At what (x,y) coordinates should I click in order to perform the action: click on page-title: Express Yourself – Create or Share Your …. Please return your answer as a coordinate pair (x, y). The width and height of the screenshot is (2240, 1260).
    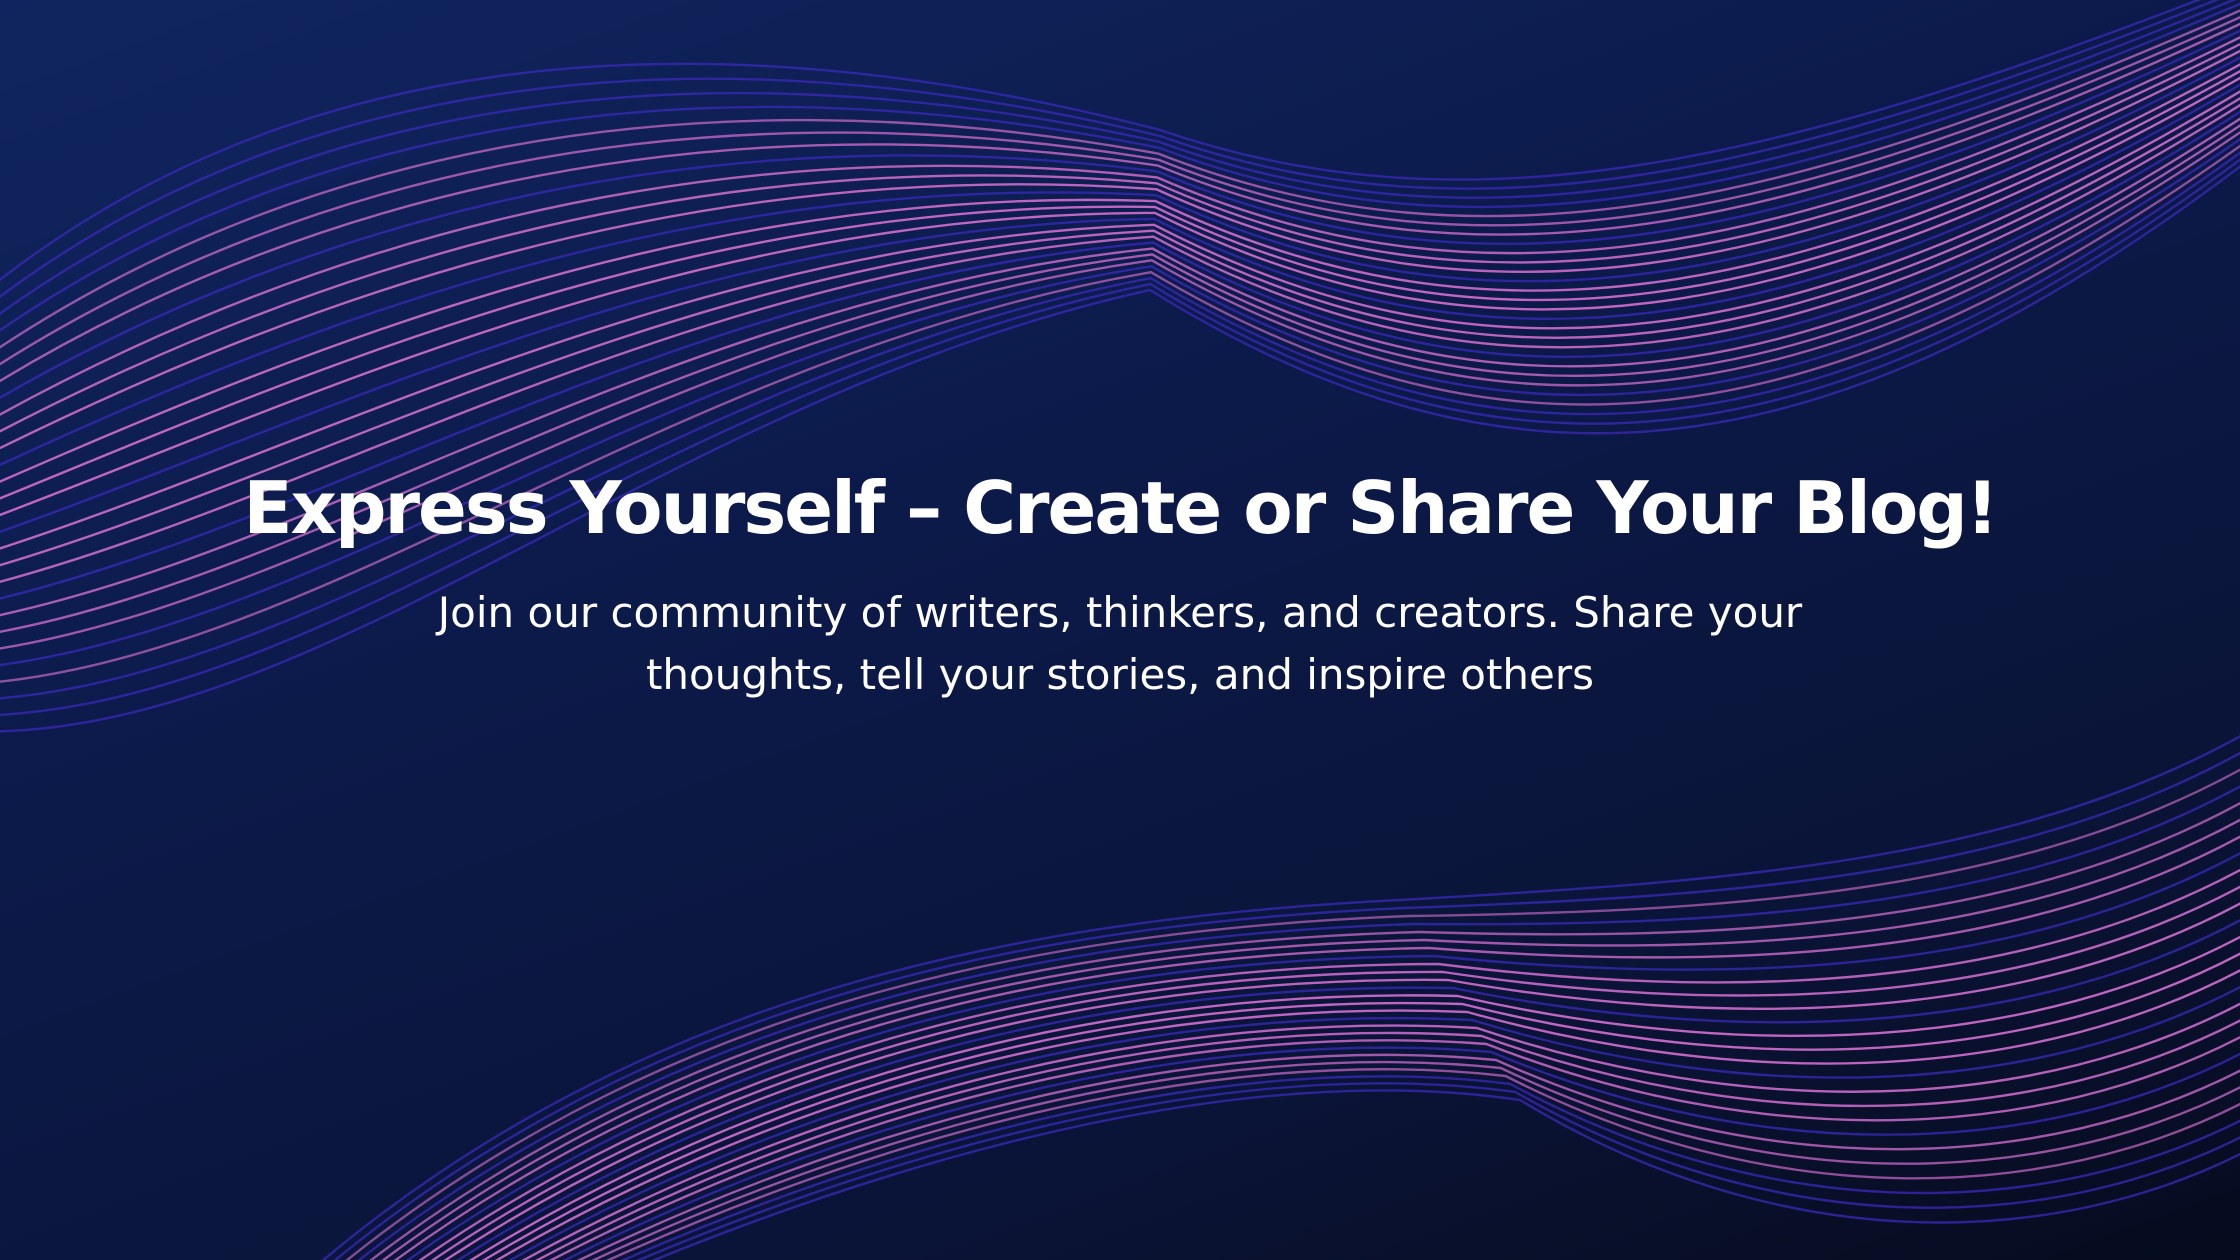
    Looking at the image, I should click on (1120, 508).